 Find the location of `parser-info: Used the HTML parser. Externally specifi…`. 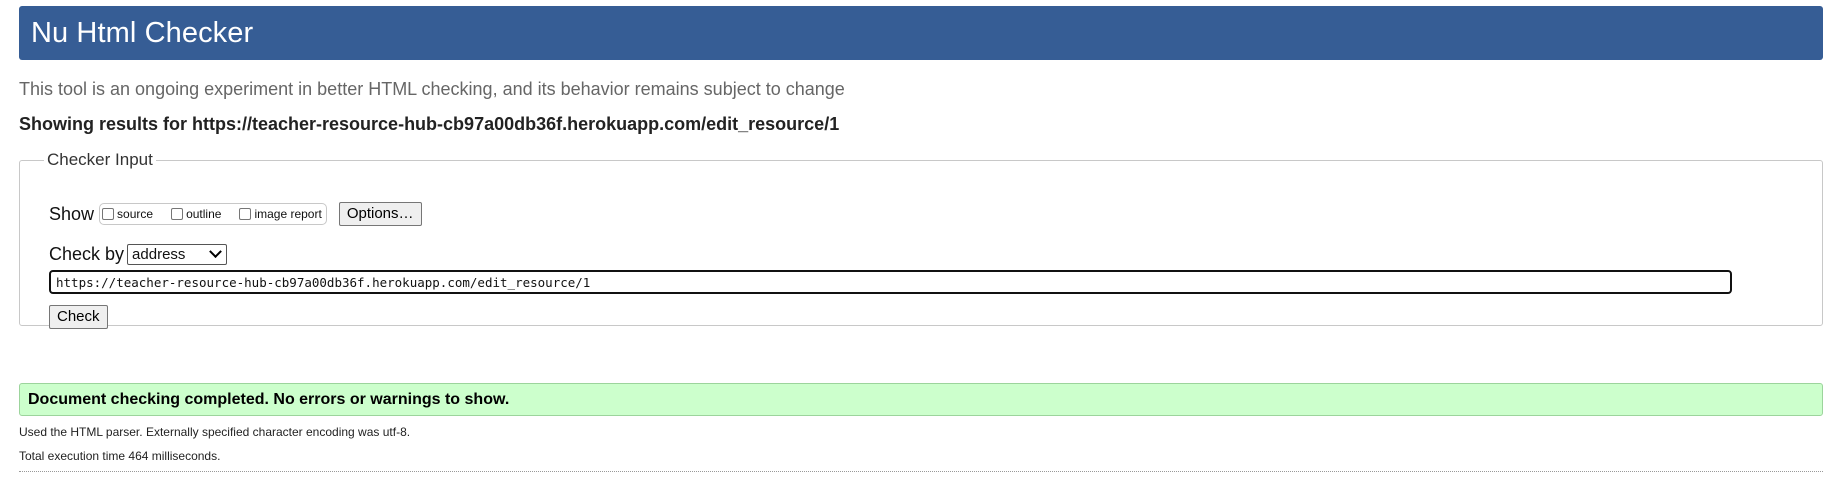

parser-info: Used the HTML parser. Externally specifi… is located at coordinates (215, 432).